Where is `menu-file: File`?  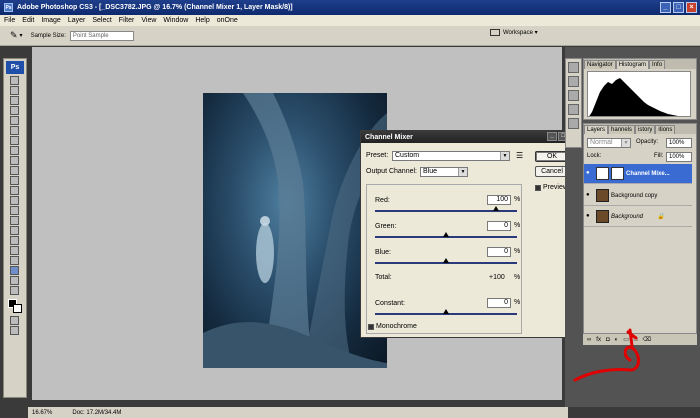
menu-file: File is located at coordinates (9, 20).